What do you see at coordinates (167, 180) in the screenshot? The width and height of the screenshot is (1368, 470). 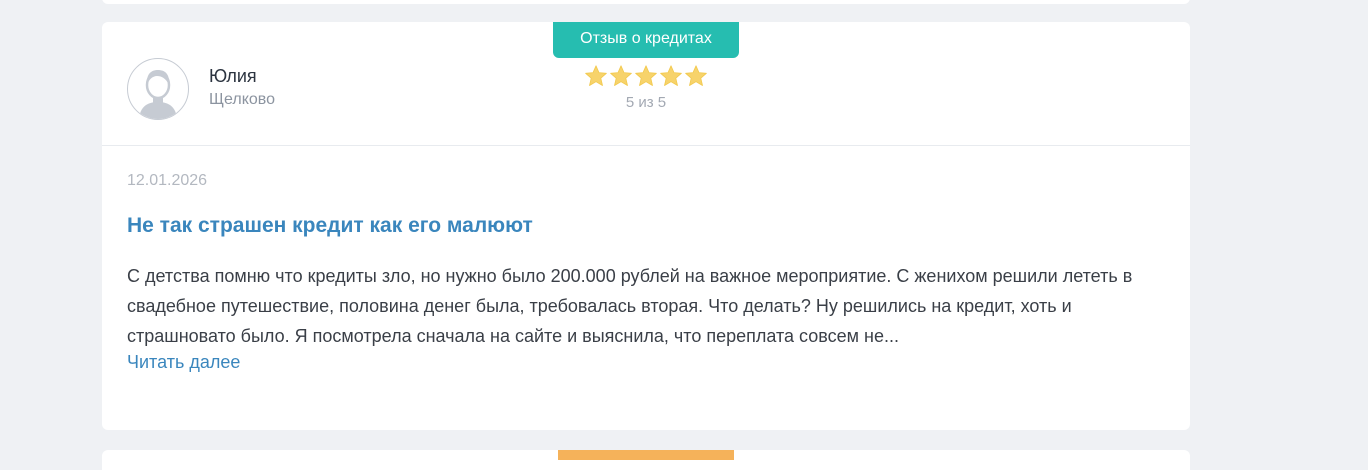 I see `review-date: 12.01.2026` at bounding box center [167, 180].